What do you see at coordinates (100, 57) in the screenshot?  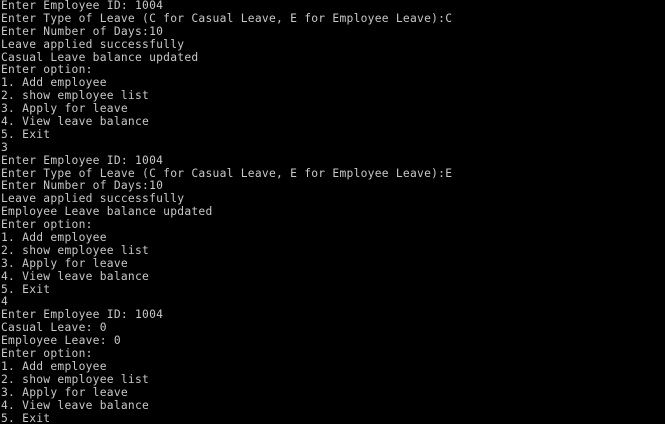 I see `console-line: Casual Leave balance updated` at bounding box center [100, 57].